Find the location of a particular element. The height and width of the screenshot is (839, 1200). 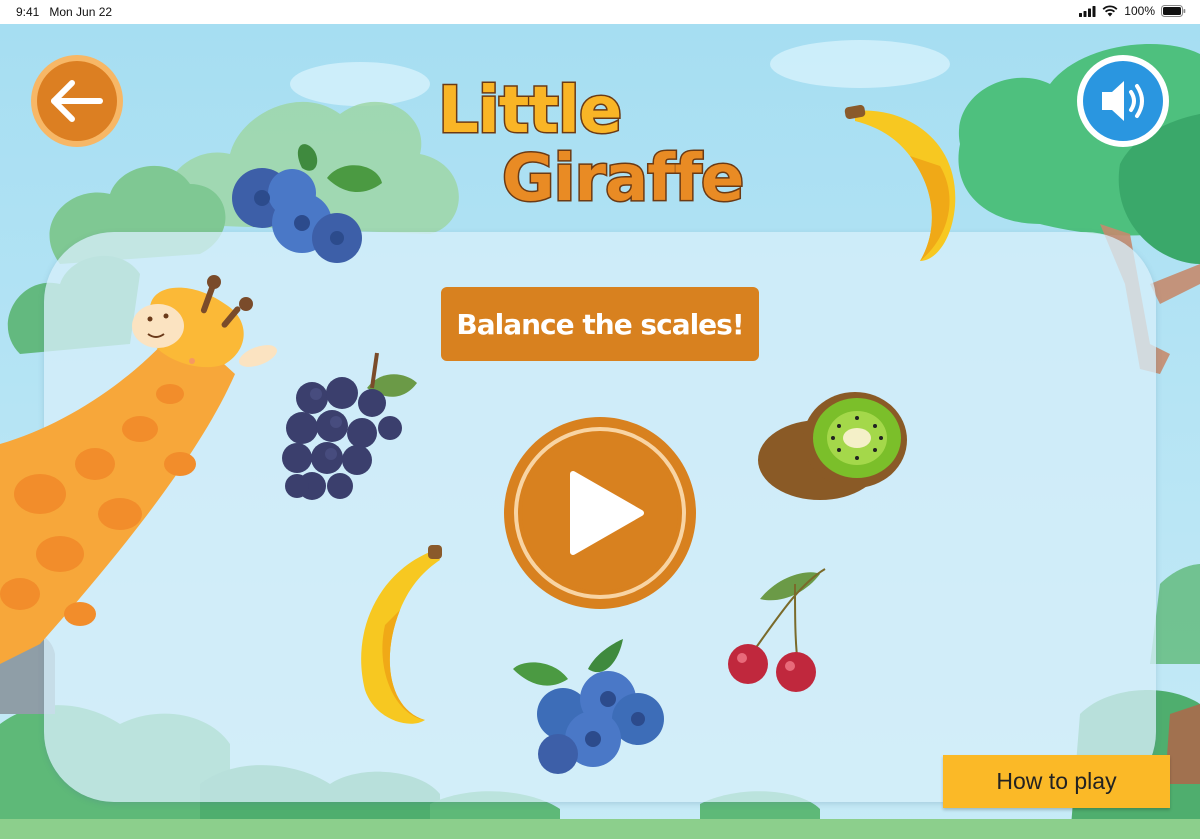

grapes-decoration is located at coordinates (349, 426).